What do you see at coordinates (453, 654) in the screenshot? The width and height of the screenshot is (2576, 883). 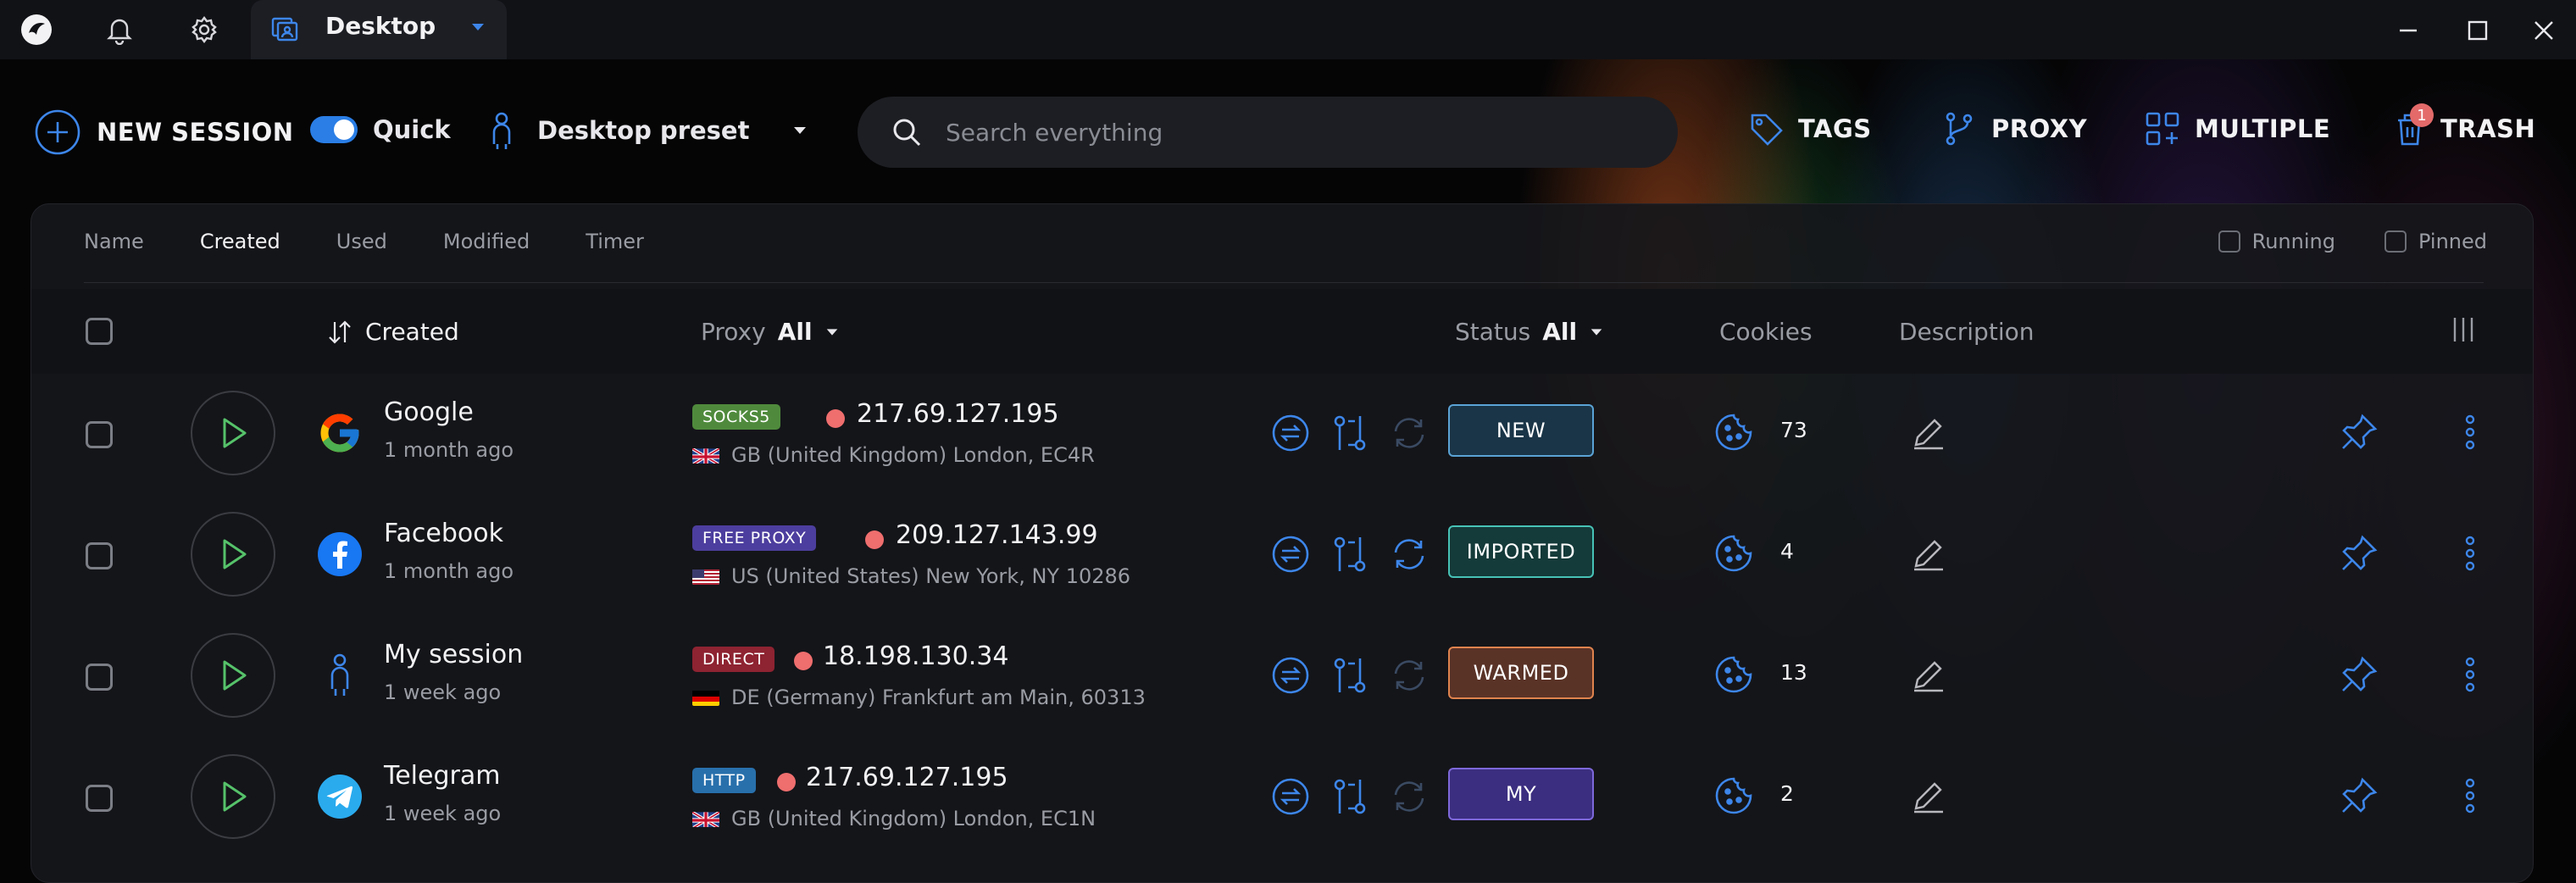 I see `session-name: My session` at bounding box center [453, 654].